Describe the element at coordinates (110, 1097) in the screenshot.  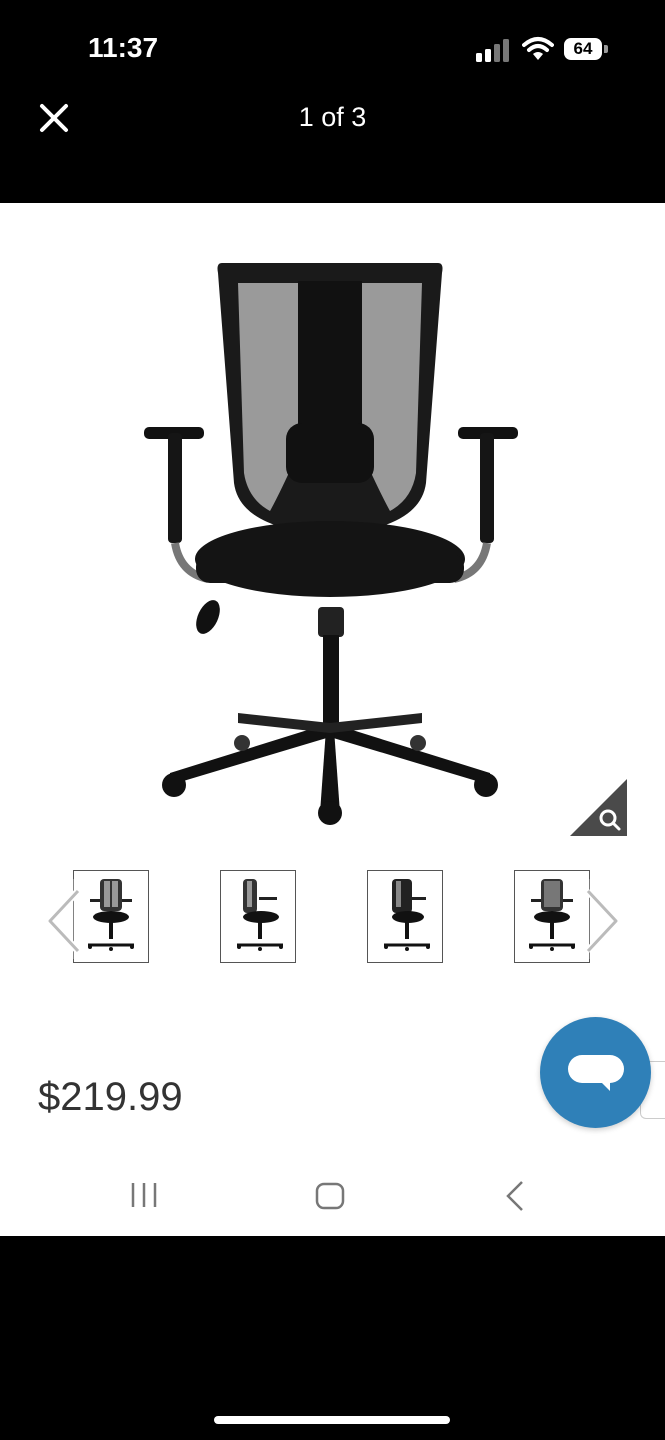
I see `product-price: $219.99` at that location.